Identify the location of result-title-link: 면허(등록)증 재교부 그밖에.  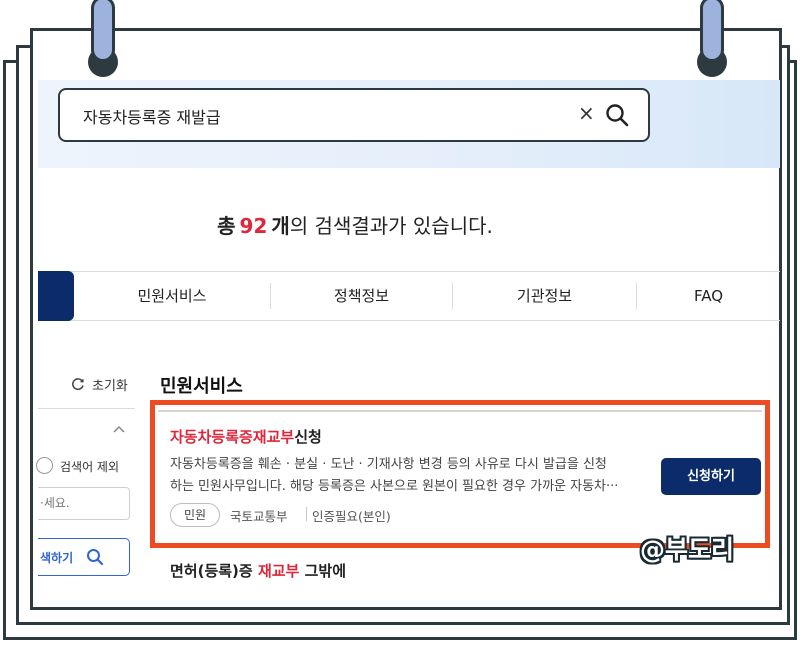
(258, 570).